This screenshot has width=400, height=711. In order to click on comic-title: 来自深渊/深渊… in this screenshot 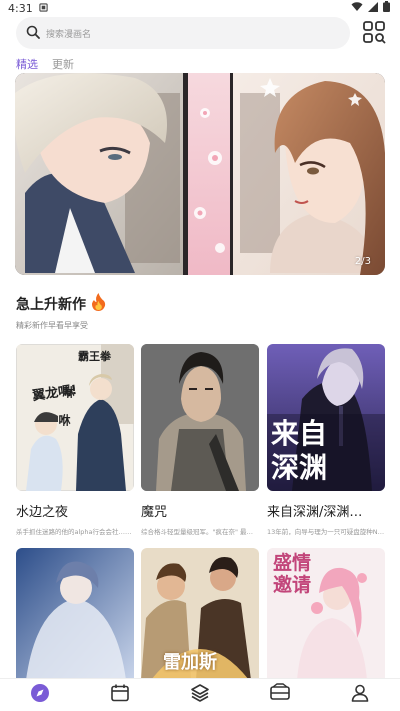, I will do `click(315, 512)`.